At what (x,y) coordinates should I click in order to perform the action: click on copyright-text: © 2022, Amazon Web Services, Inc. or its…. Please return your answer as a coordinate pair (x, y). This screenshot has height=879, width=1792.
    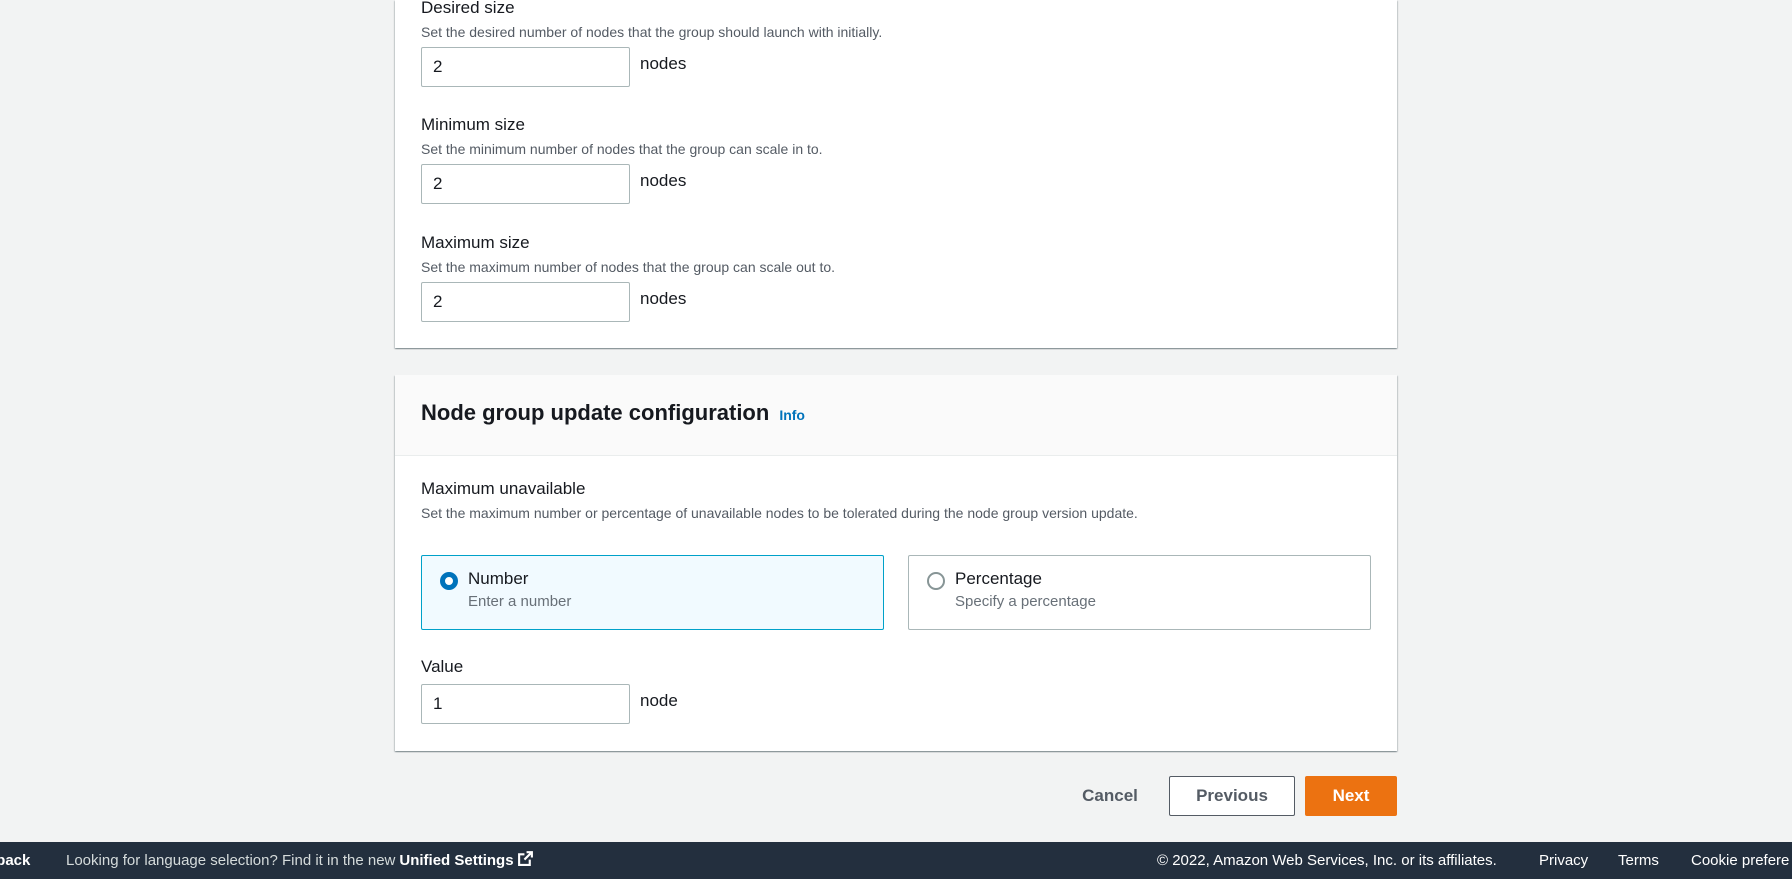
    Looking at the image, I should click on (1327, 860).